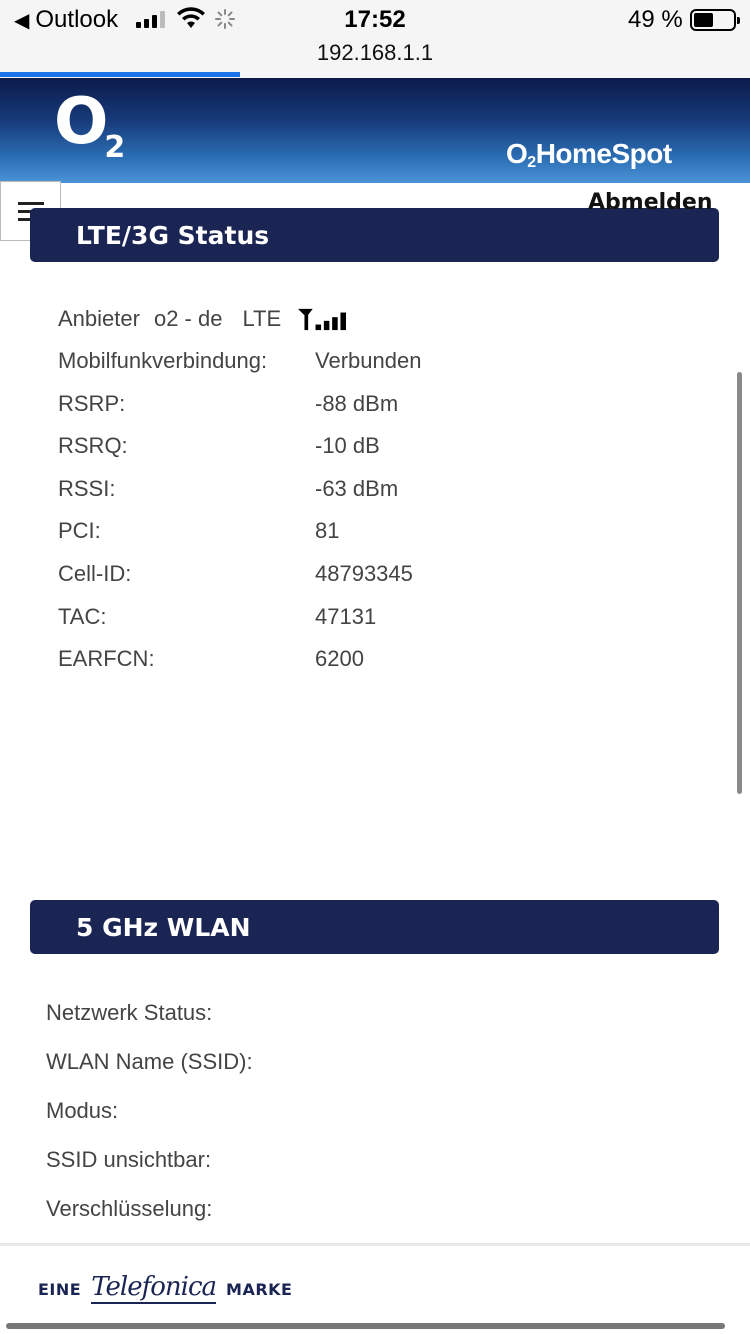  Describe the element at coordinates (715, 20) in the screenshot. I see `battery-icon` at that location.